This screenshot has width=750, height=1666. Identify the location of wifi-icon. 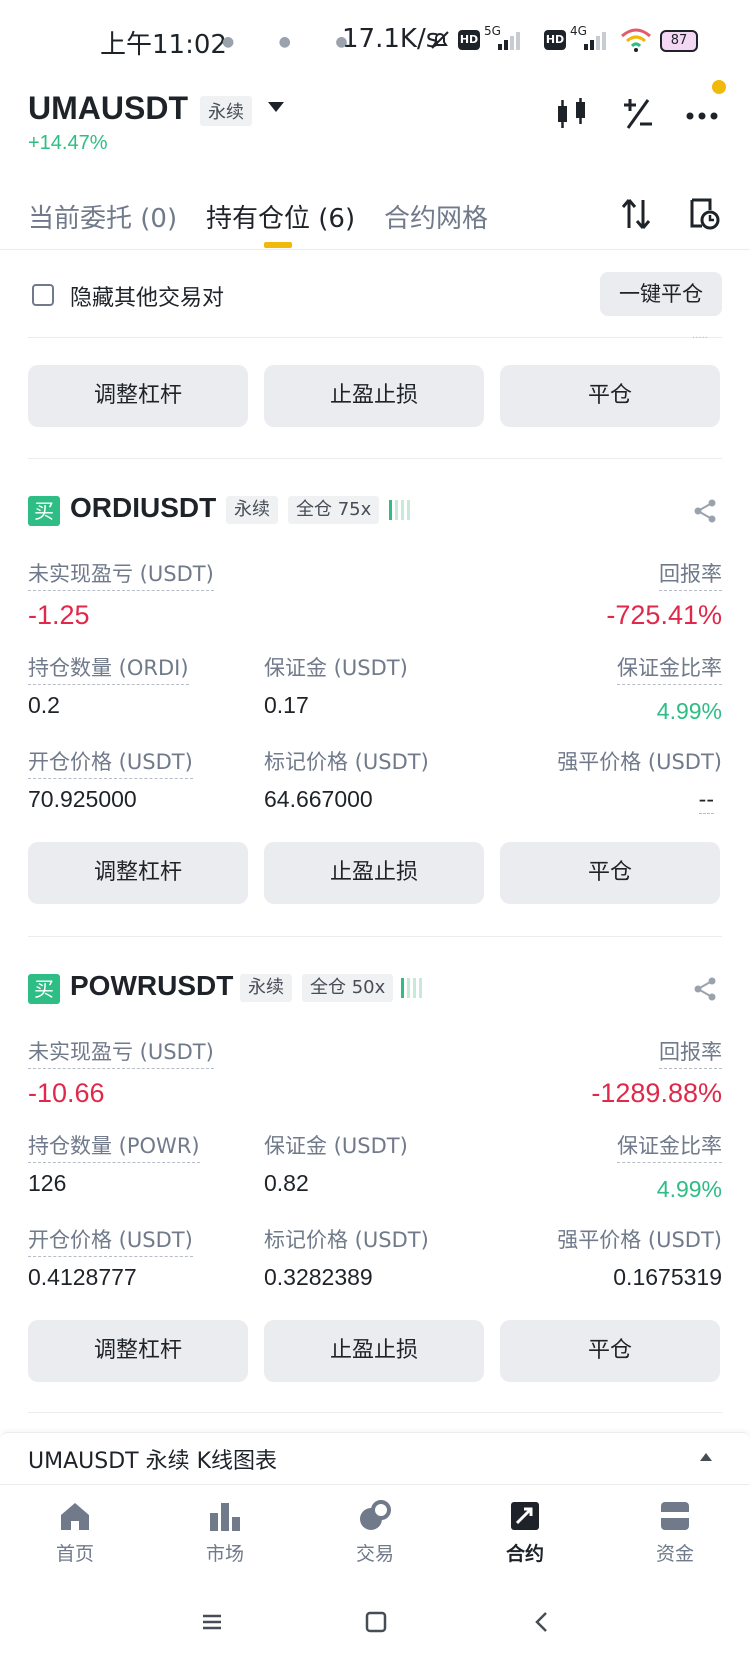
(636, 40).